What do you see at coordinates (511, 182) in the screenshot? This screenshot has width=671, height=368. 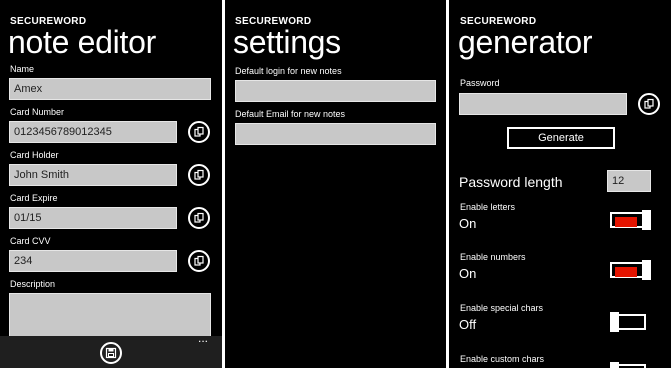 I see `password-length-label: Password length` at bounding box center [511, 182].